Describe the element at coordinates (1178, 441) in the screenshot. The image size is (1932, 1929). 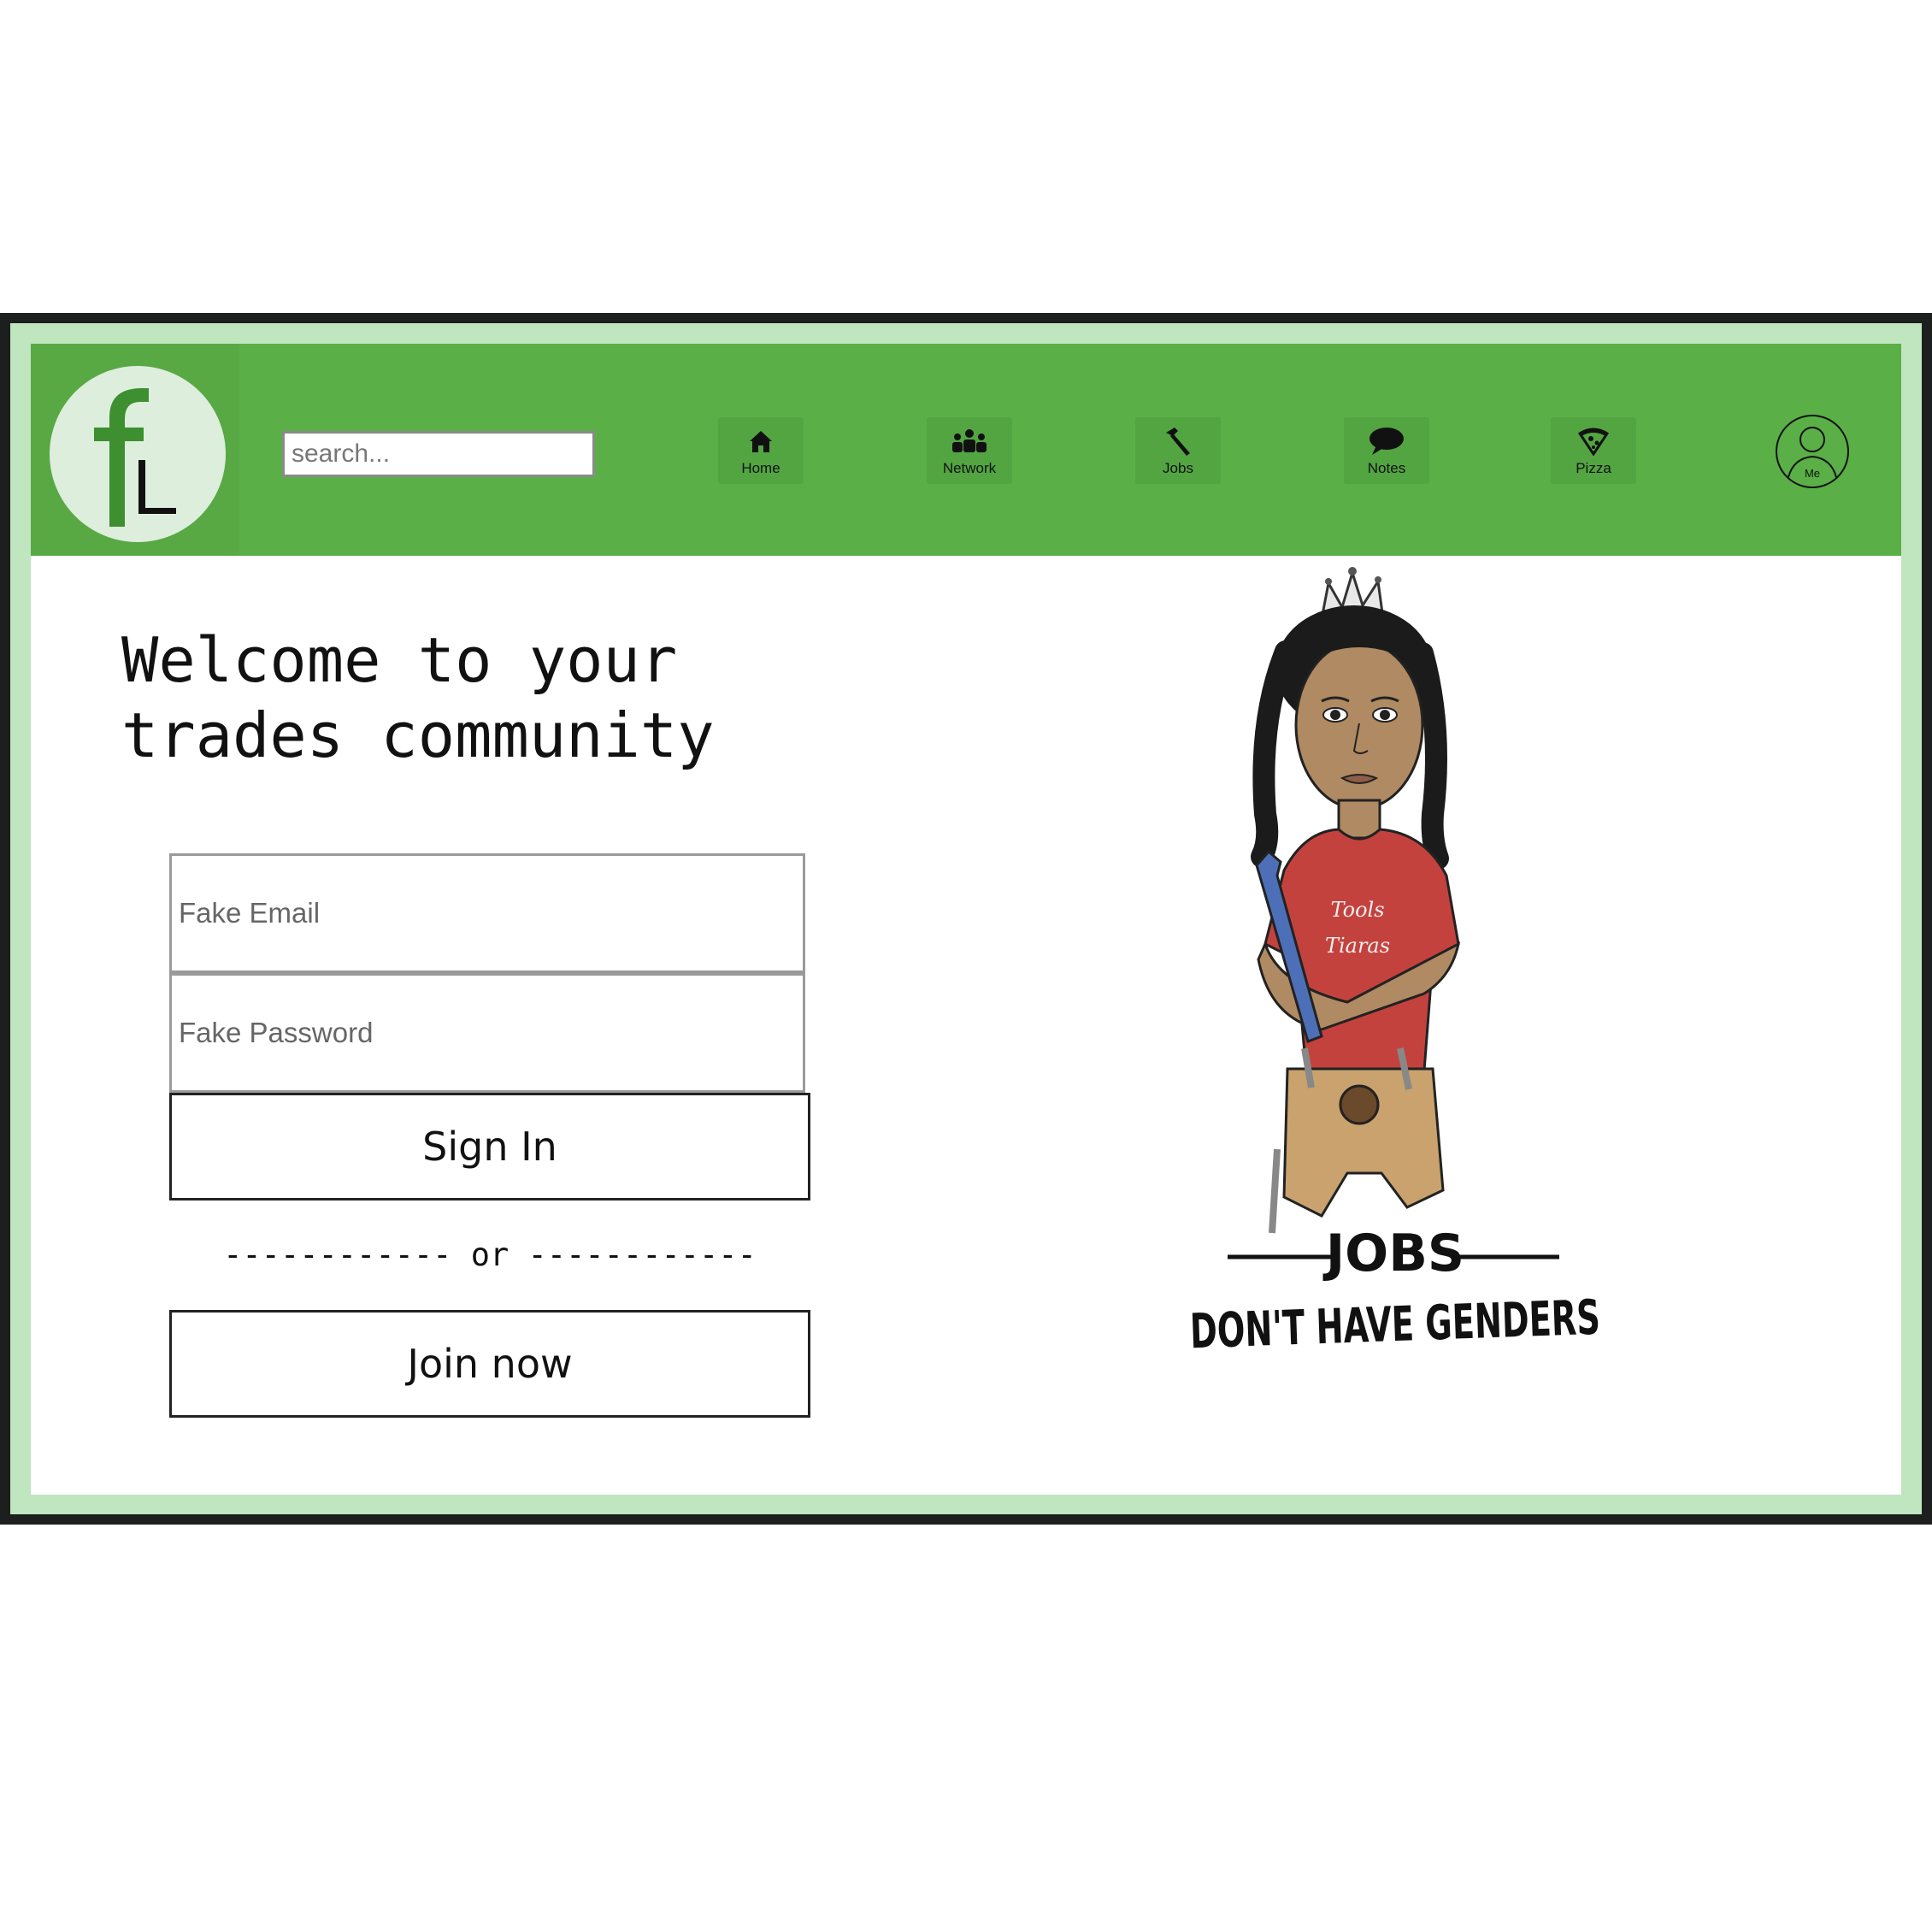
I see `hammer-icon` at that location.